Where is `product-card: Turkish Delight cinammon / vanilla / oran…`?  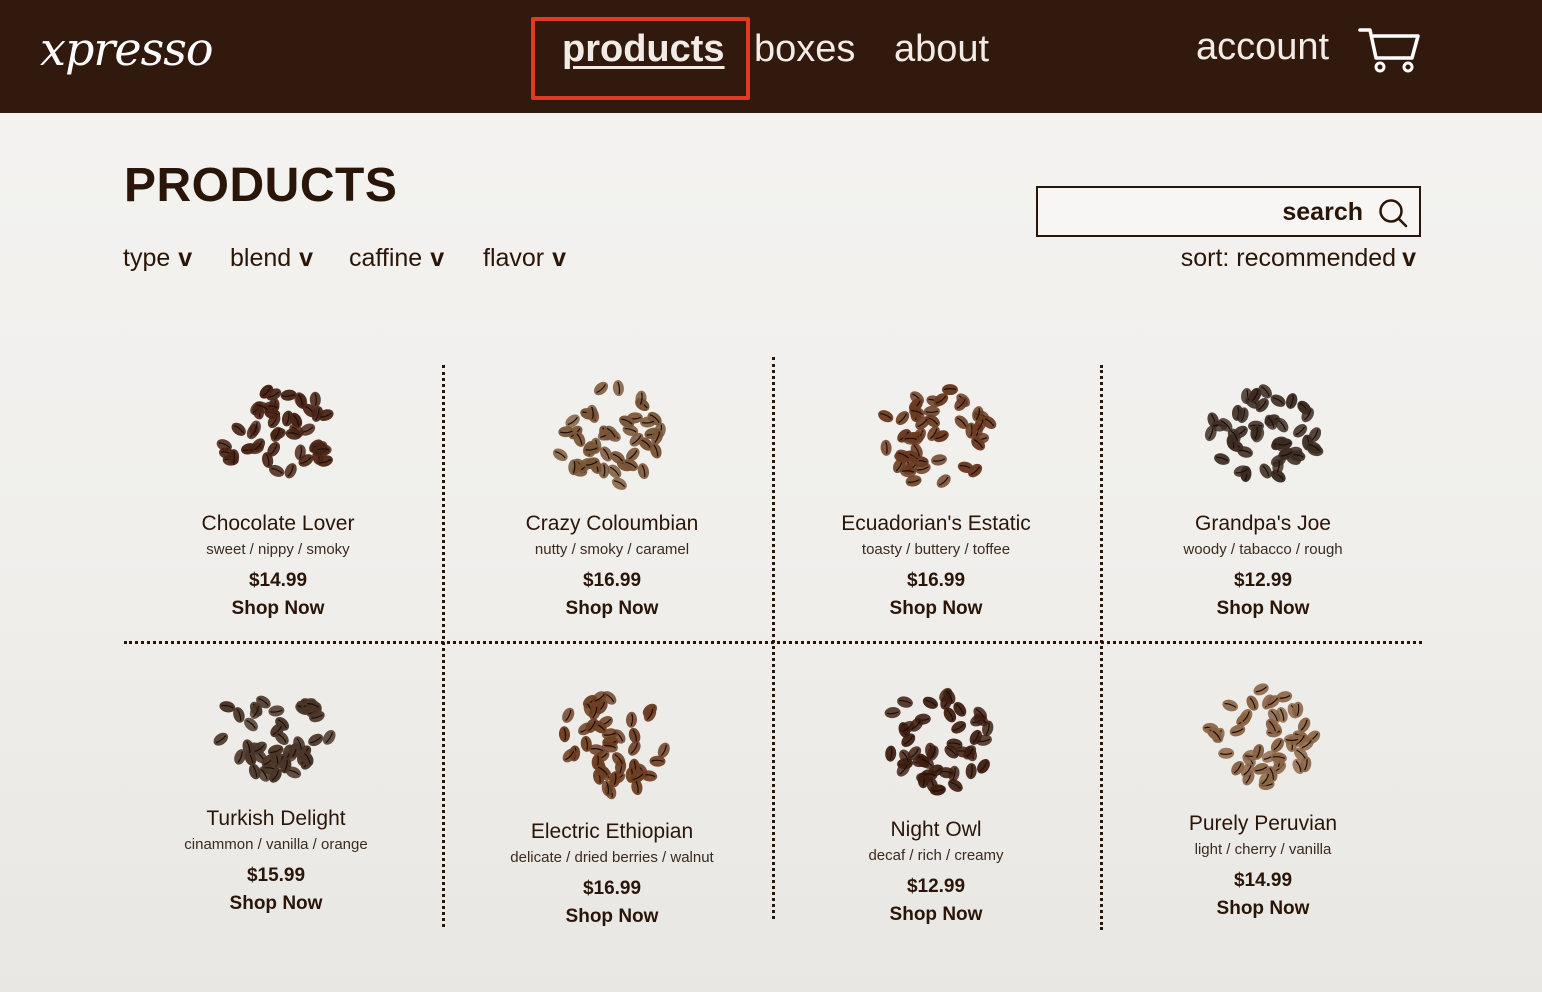 product-card: Turkish Delight cinammon / vanilla / oran… is located at coordinates (276, 790).